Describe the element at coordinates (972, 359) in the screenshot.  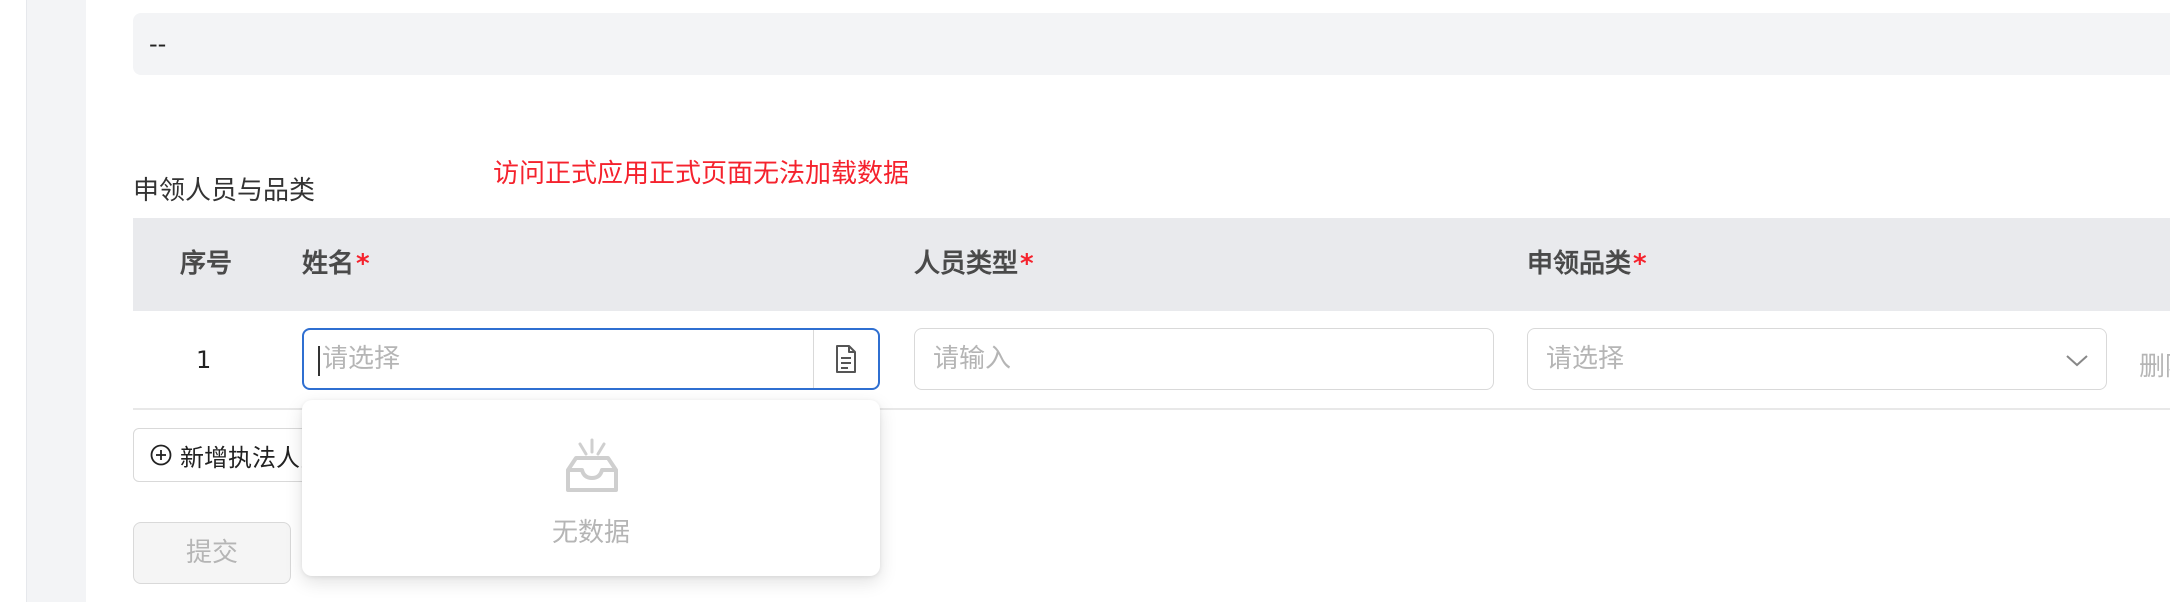
I see `person-type-placeholder: 请输入` at that location.